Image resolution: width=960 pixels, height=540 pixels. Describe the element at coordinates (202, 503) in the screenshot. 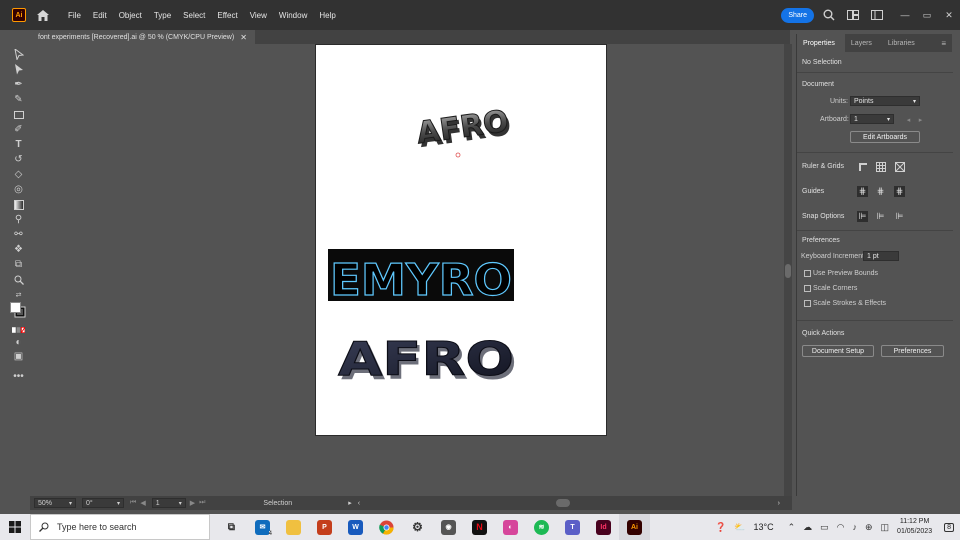

I see `last-artboard-icon: ⏭` at that location.